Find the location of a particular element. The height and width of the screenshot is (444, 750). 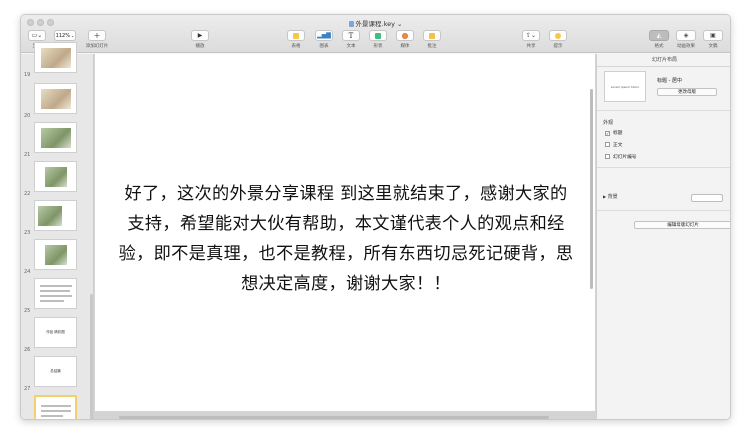

background-color-well is located at coordinates (707, 198).